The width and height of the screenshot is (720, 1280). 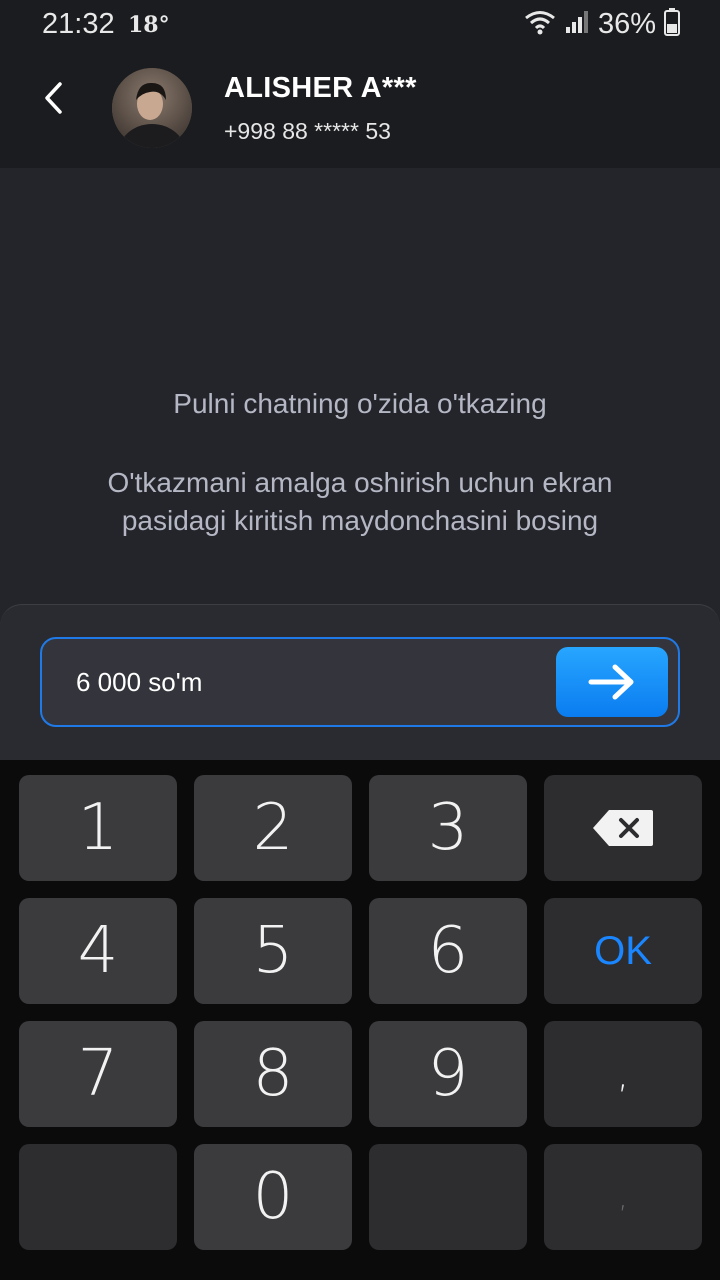 I want to click on status-icons: 36%, so click(x=602, y=24).